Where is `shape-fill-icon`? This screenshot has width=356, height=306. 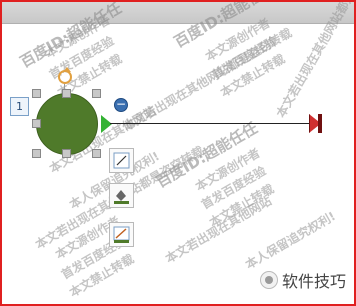
shape-fill-icon is located at coordinates (121, 197).